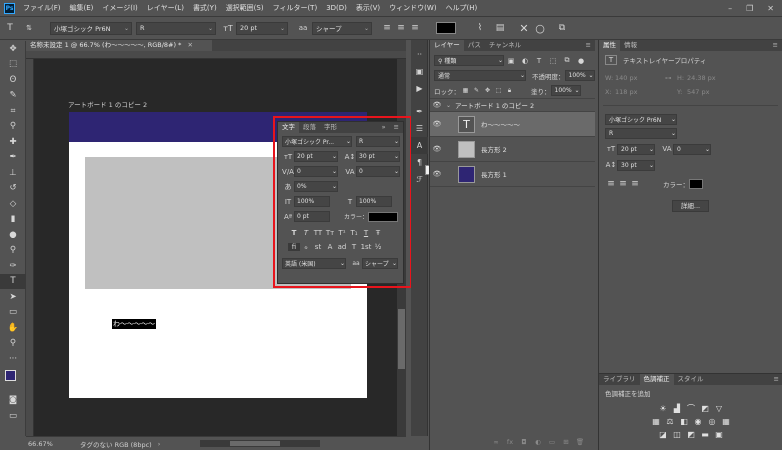 The image size is (782, 450). I want to click on layer-row-rect2: 👁︎ 長方形 2, so click(512, 149).